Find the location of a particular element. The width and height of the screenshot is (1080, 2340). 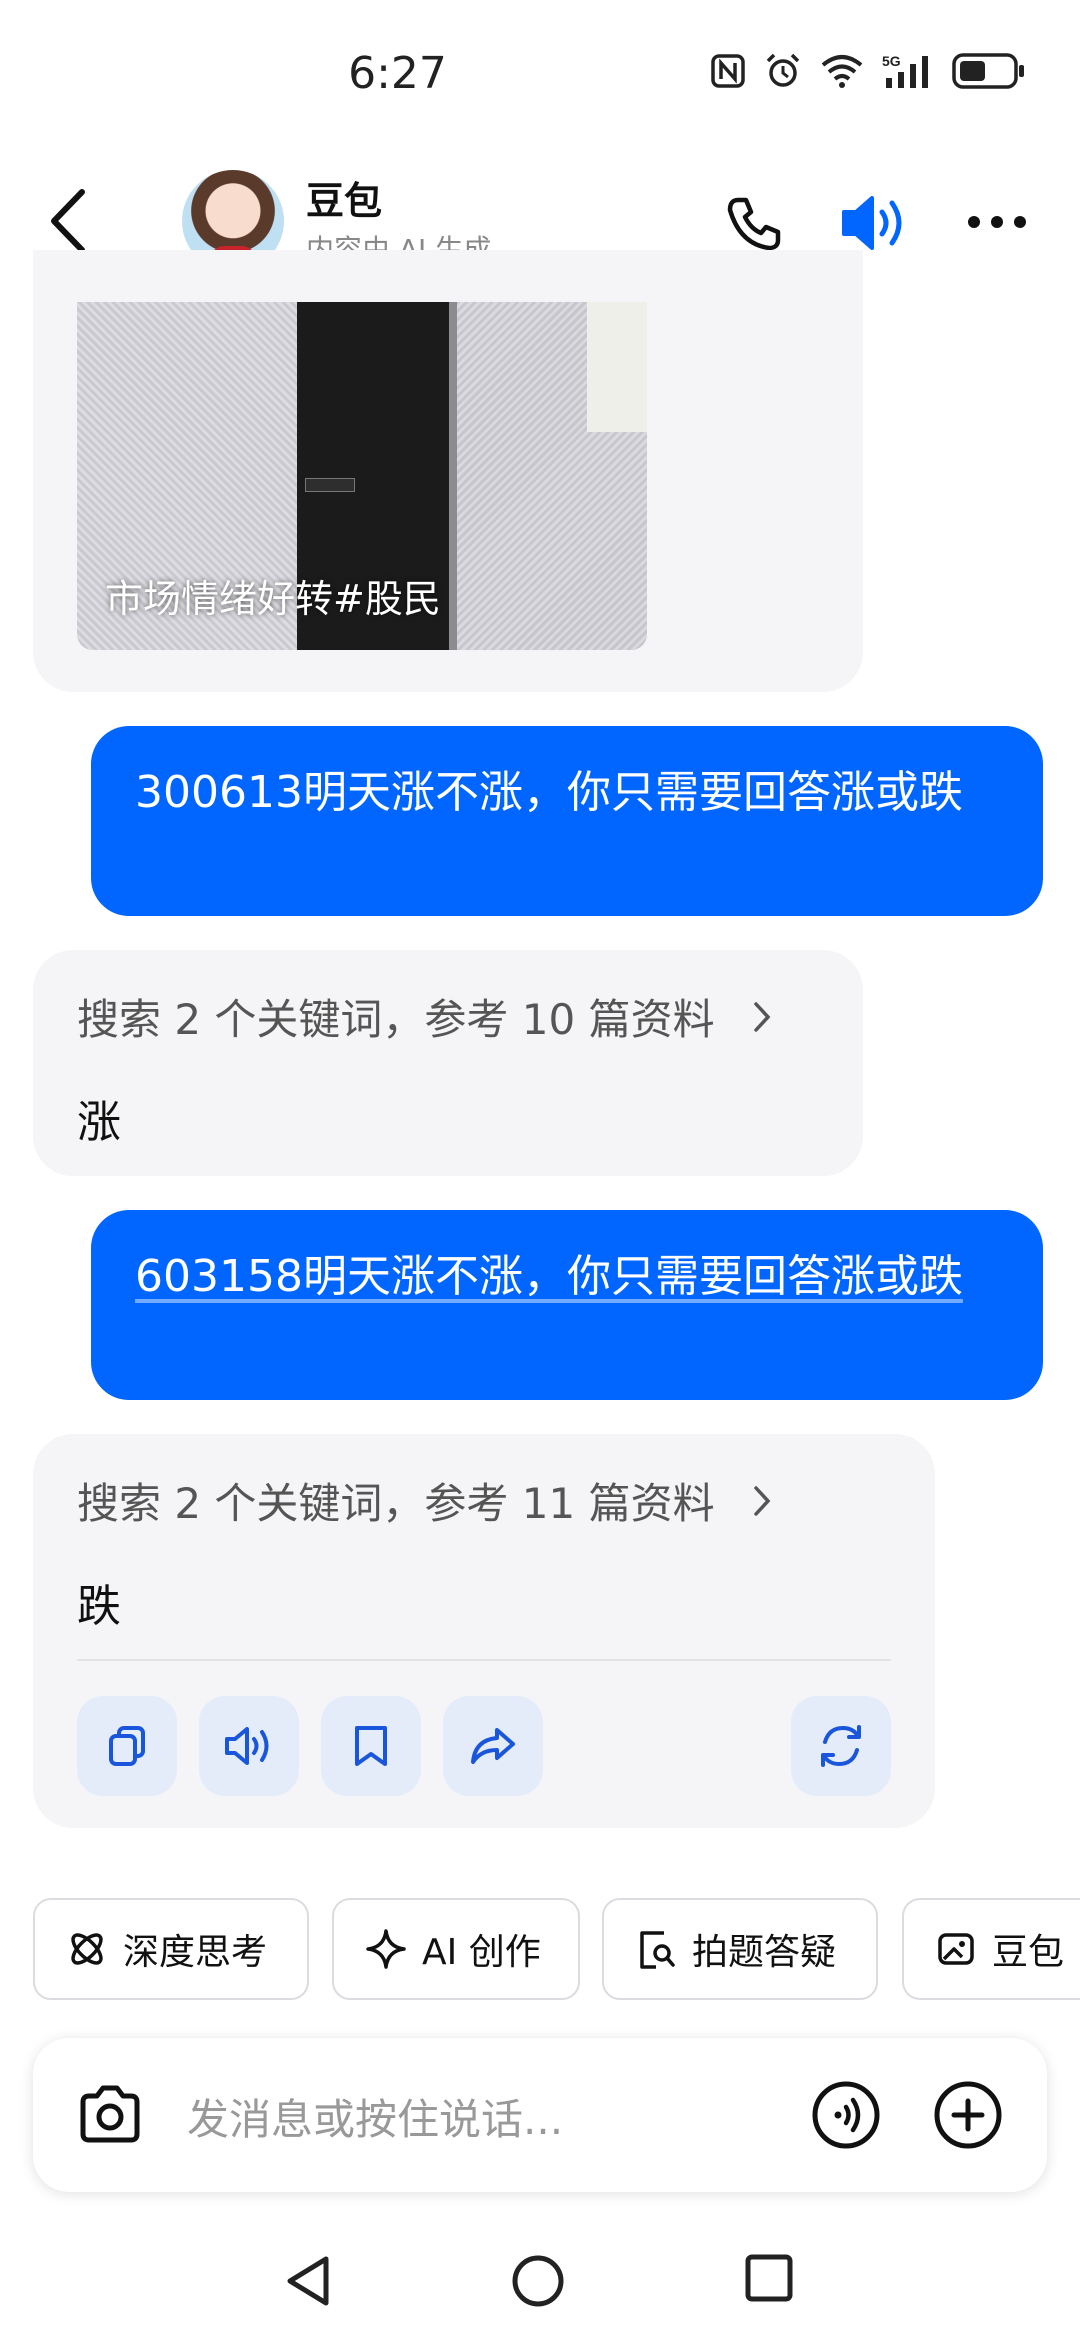

copy-button is located at coordinates (127, 1746).